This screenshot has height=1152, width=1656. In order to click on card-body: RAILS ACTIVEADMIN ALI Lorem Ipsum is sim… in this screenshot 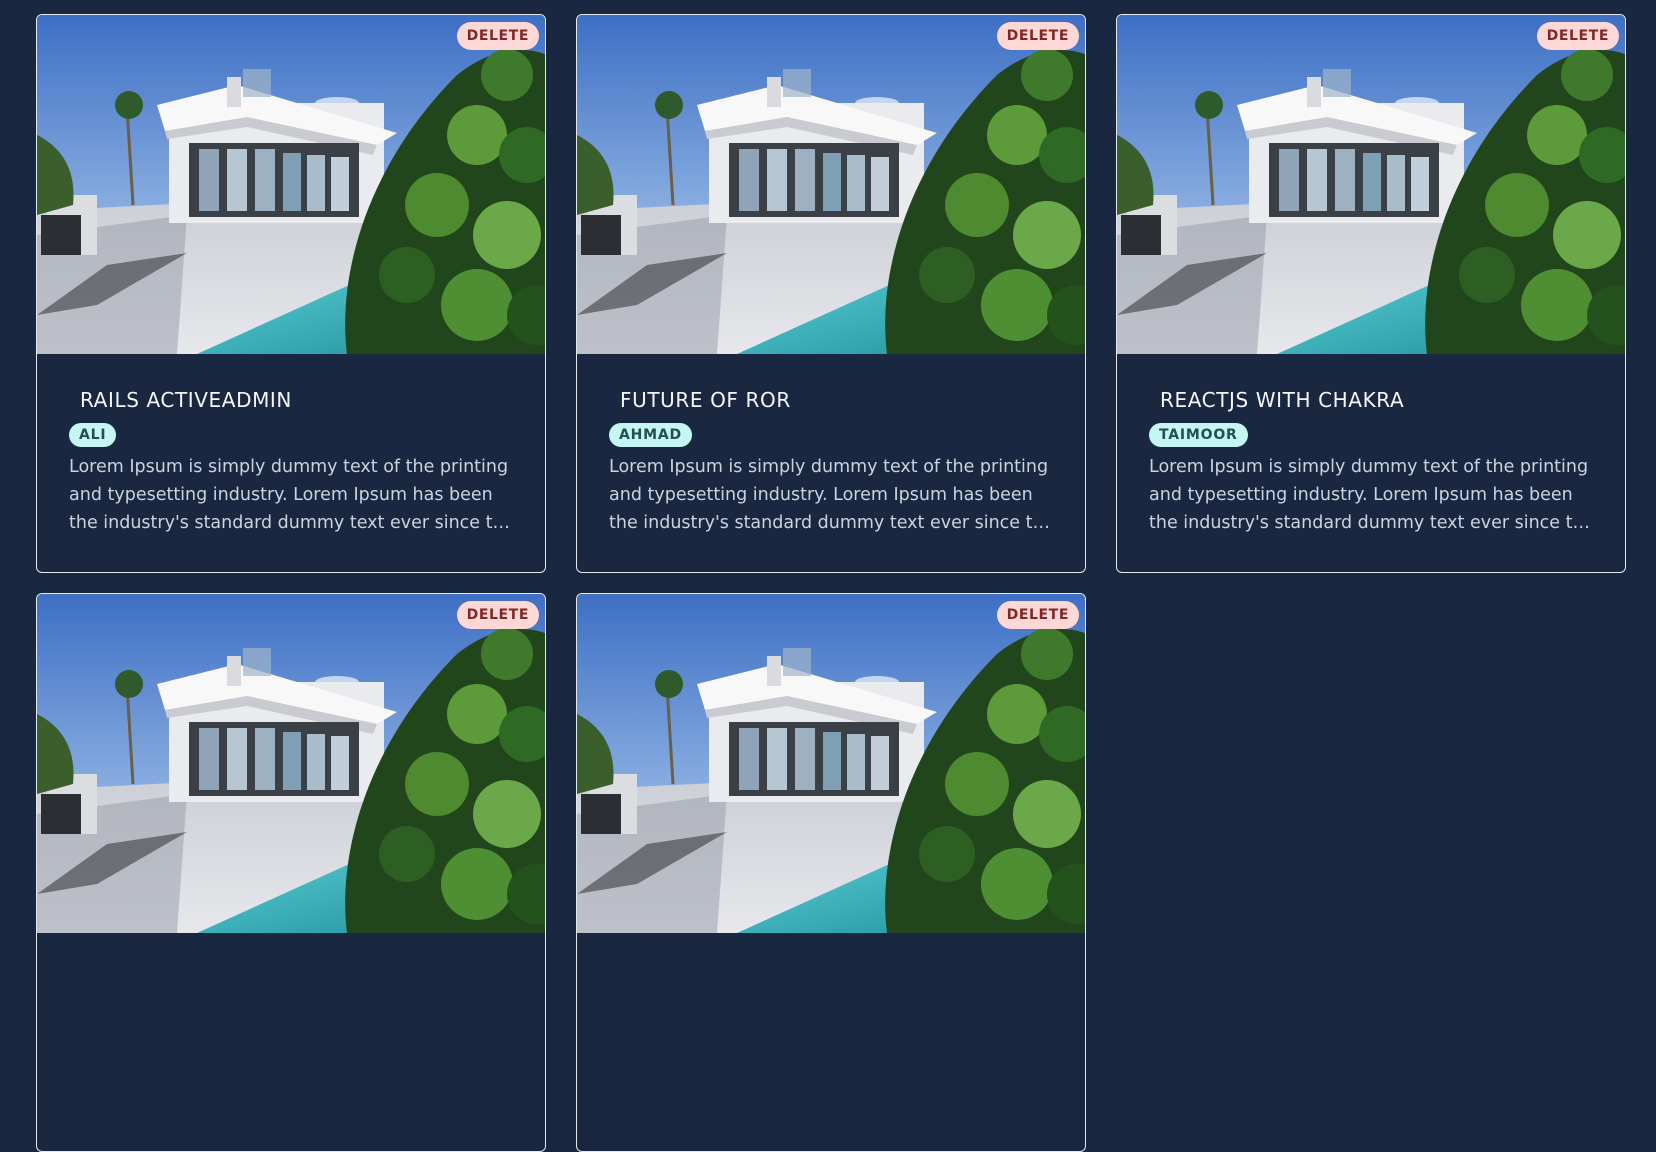, I will do `click(291, 445)`.